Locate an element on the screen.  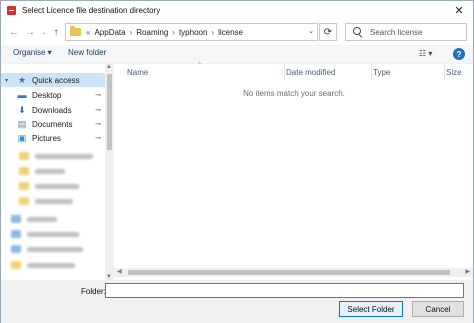
sidebar-item-label: Documents is located at coordinates (52, 124).